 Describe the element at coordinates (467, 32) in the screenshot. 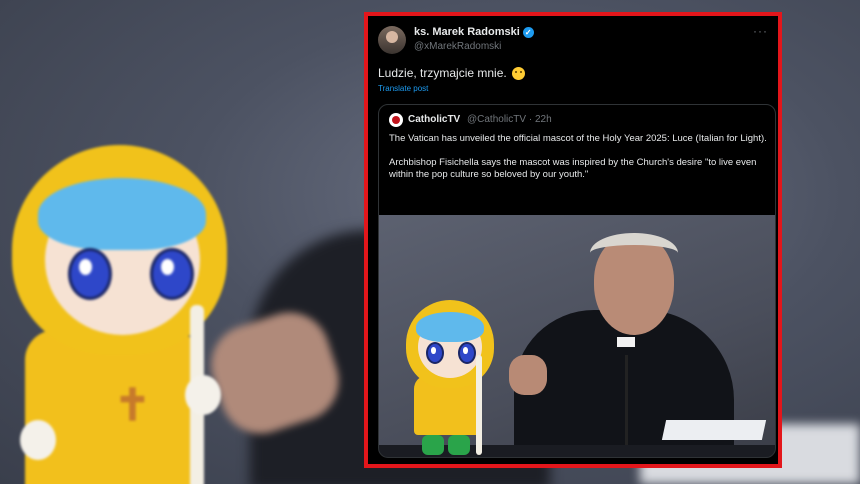

I see `author-name-text: ks. Marek Radomski` at that location.